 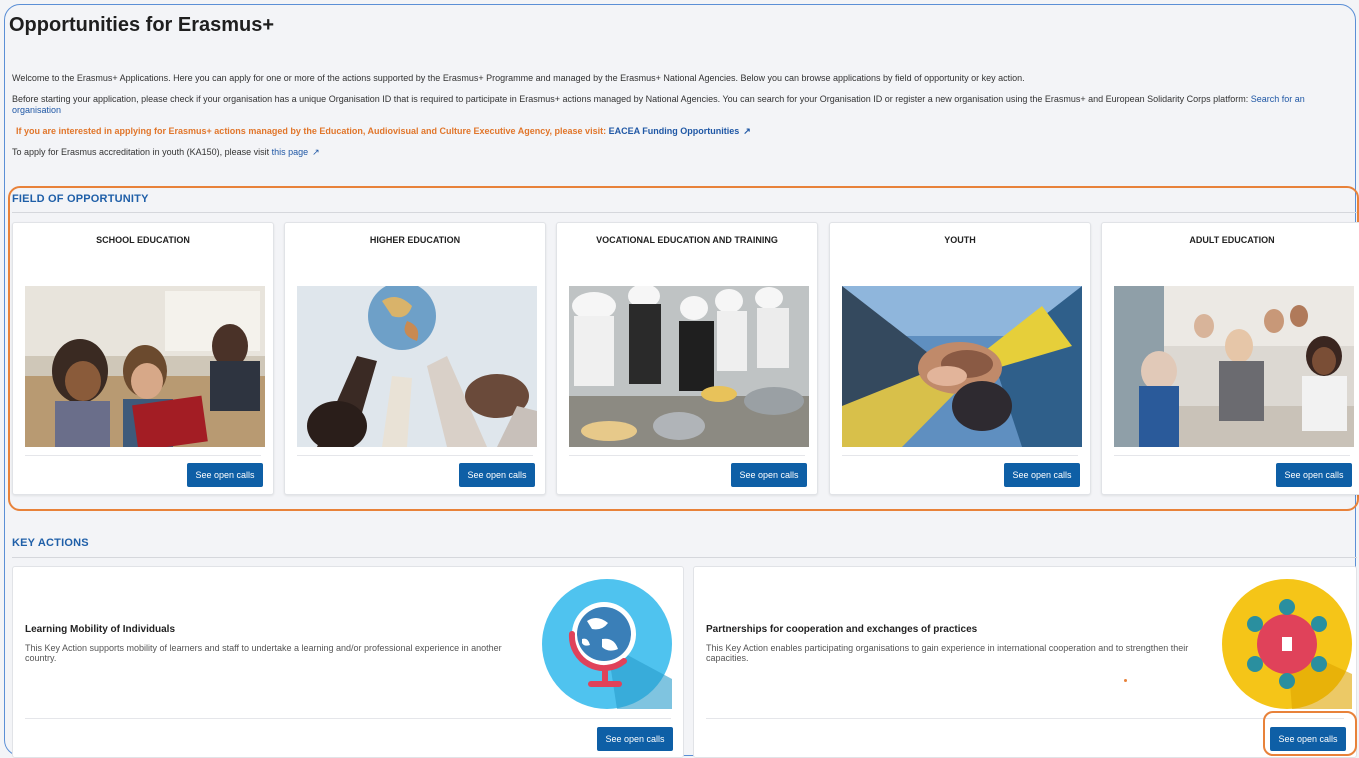 What do you see at coordinates (960, 240) in the screenshot?
I see `card-title: YOUTH` at bounding box center [960, 240].